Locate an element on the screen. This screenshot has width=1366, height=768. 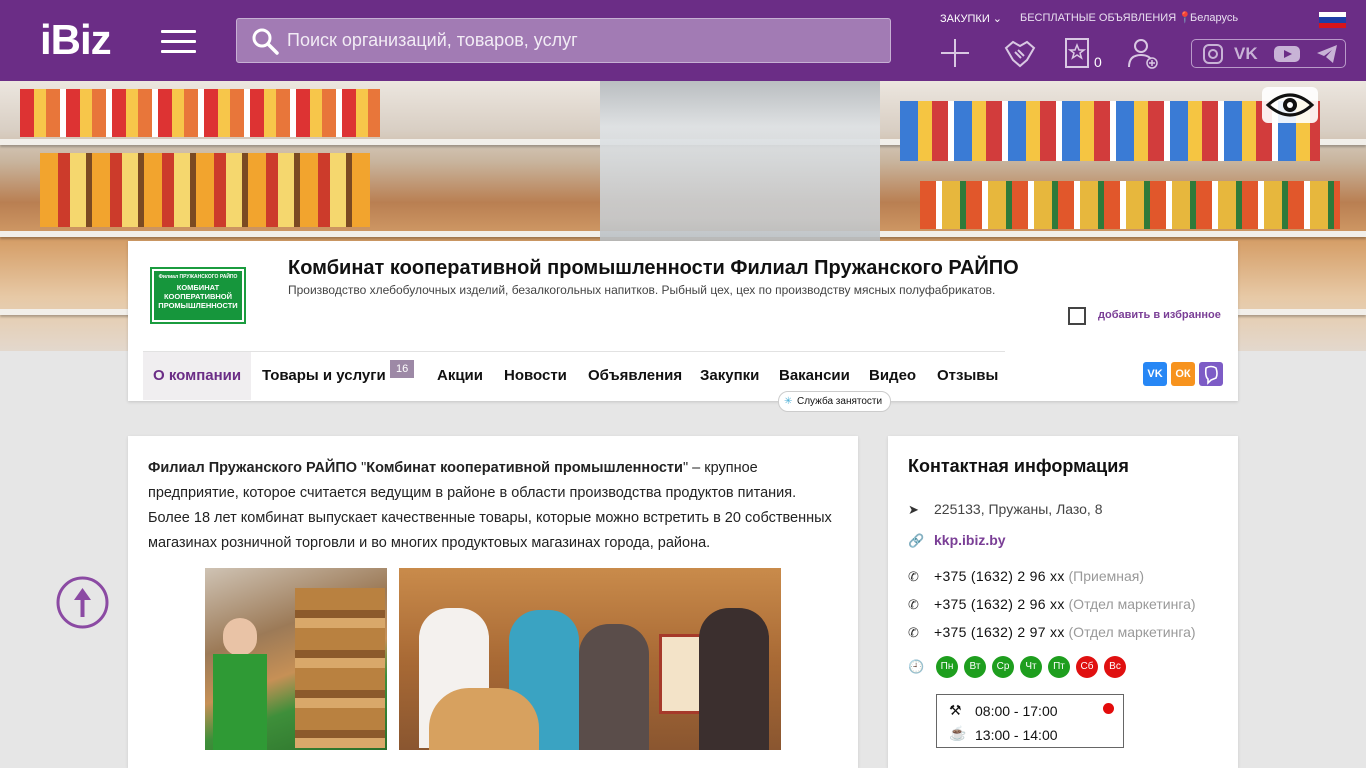
favorites-icon is located at coordinates (1077, 53).